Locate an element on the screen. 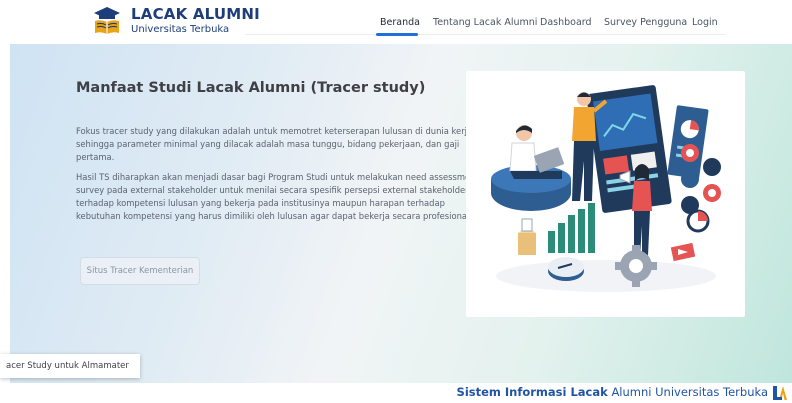 The image size is (792, 403). nav-item-dashboard: Dashboard is located at coordinates (566, 22).